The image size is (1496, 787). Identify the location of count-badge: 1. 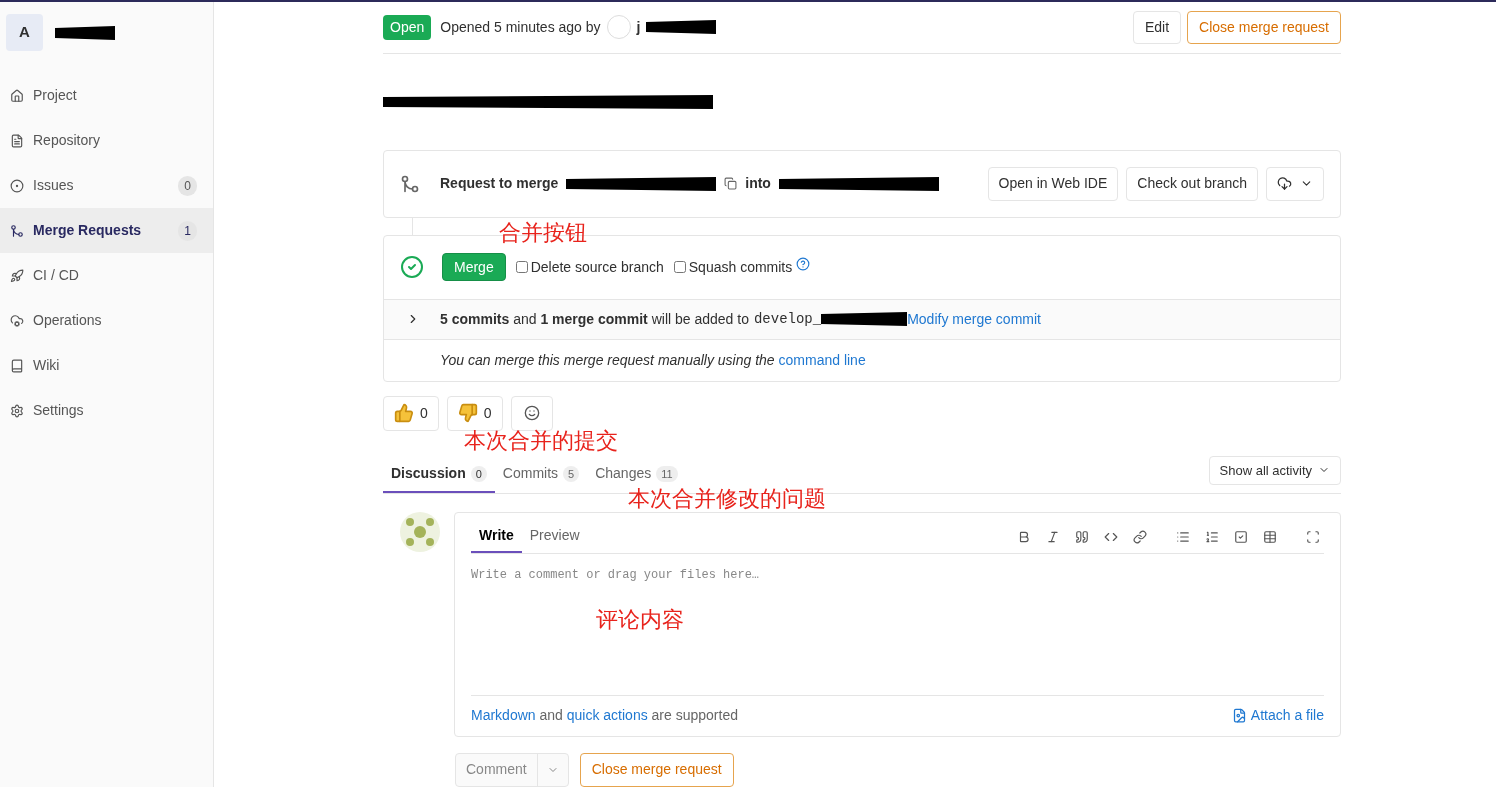
(187, 230).